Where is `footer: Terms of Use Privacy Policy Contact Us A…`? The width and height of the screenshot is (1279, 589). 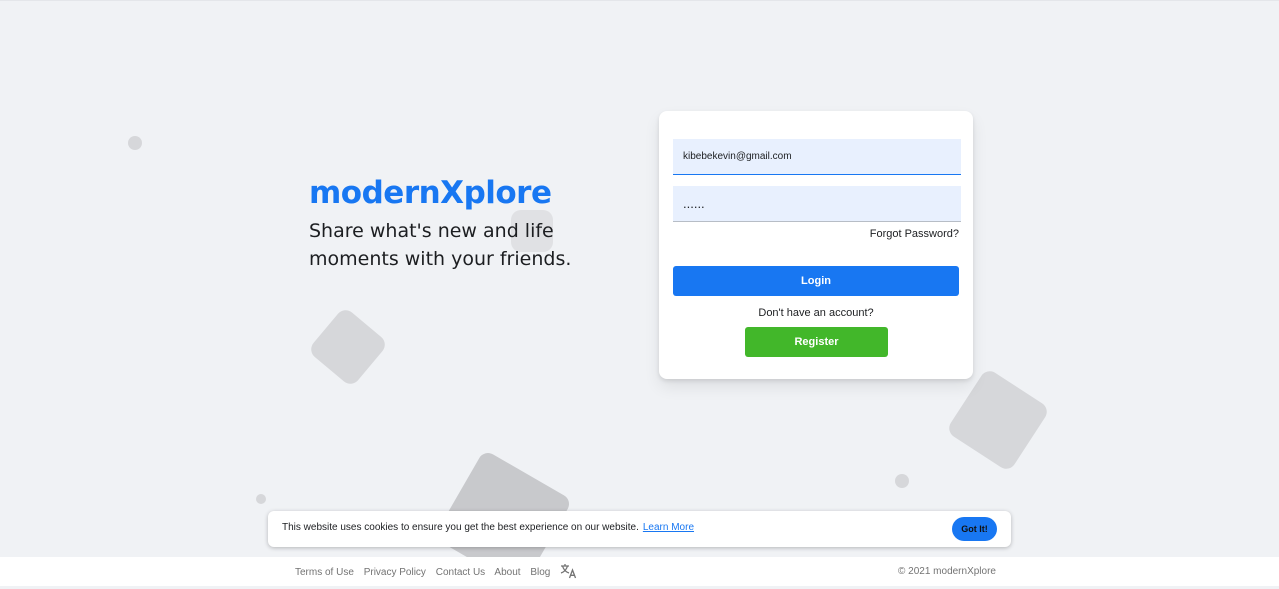
footer: Terms of Use Privacy Policy Contact Us A… is located at coordinates (639, 571).